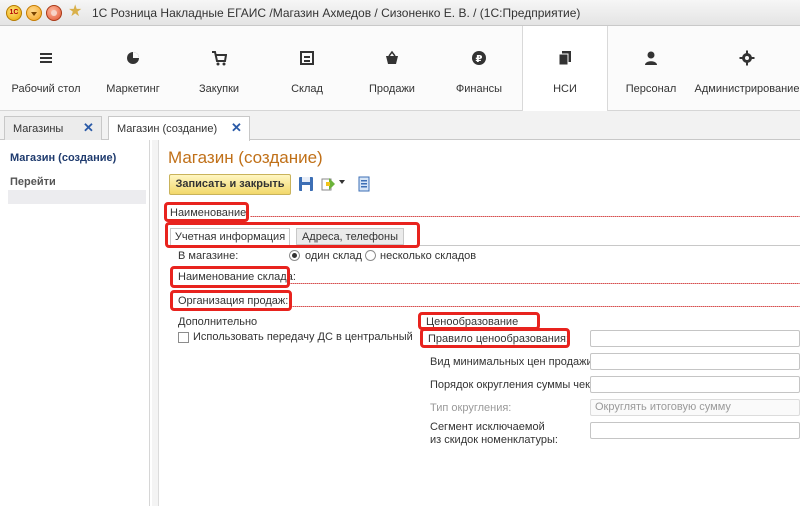 The image size is (800, 506). I want to click on tab-shop-create: Магазин (создание) ✕, so click(179, 128).